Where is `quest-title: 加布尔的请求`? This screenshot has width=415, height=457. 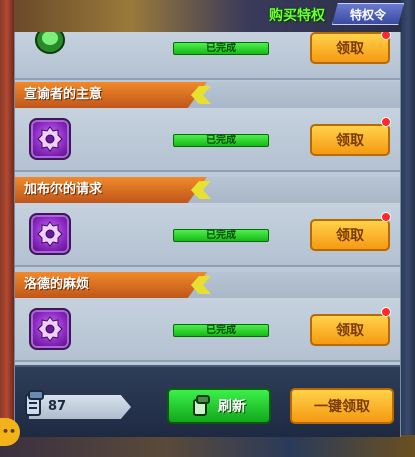 quest-title: 加布尔的请求 is located at coordinates (111, 190).